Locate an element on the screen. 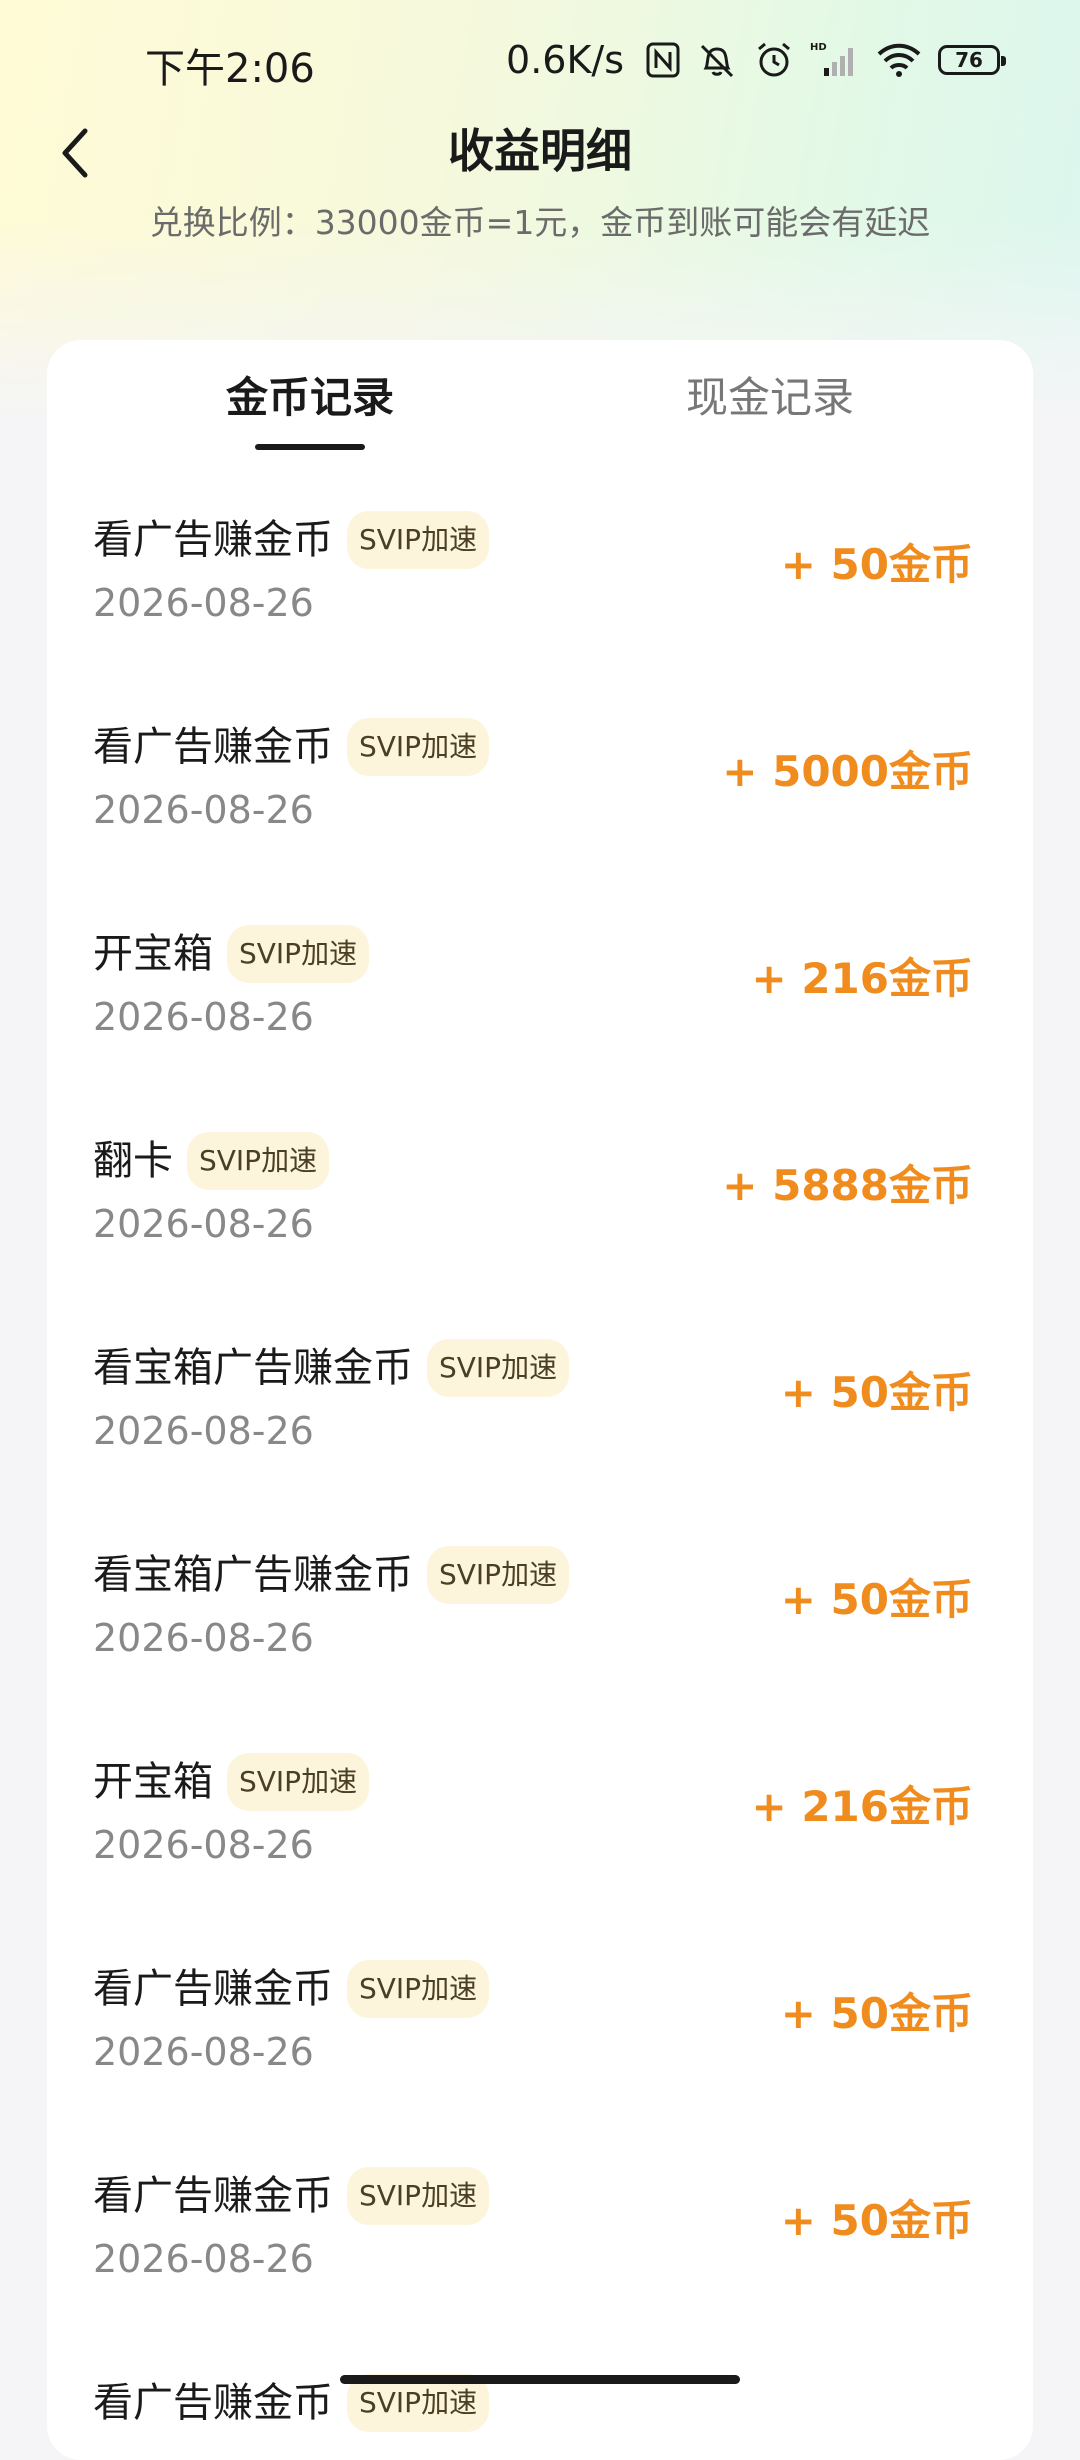 The height and width of the screenshot is (2460, 1080). status-bar: 下午2:06 0.6K/s HD 76 is located at coordinates (540, 60).